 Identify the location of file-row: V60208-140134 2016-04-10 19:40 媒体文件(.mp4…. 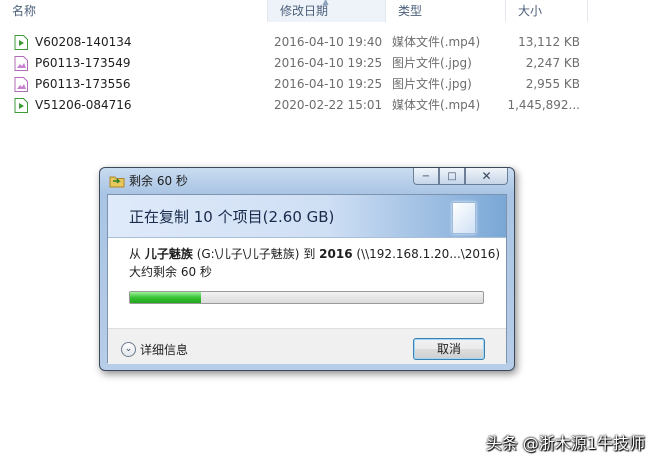
(300, 42).